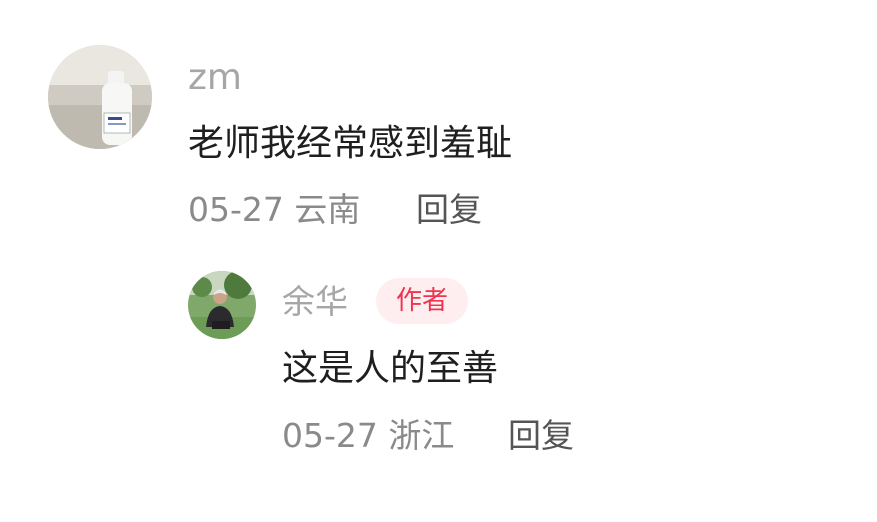 The width and height of the screenshot is (877, 522). Describe the element at coordinates (390, 369) in the screenshot. I see `reply-text: 这是人的至善` at that location.